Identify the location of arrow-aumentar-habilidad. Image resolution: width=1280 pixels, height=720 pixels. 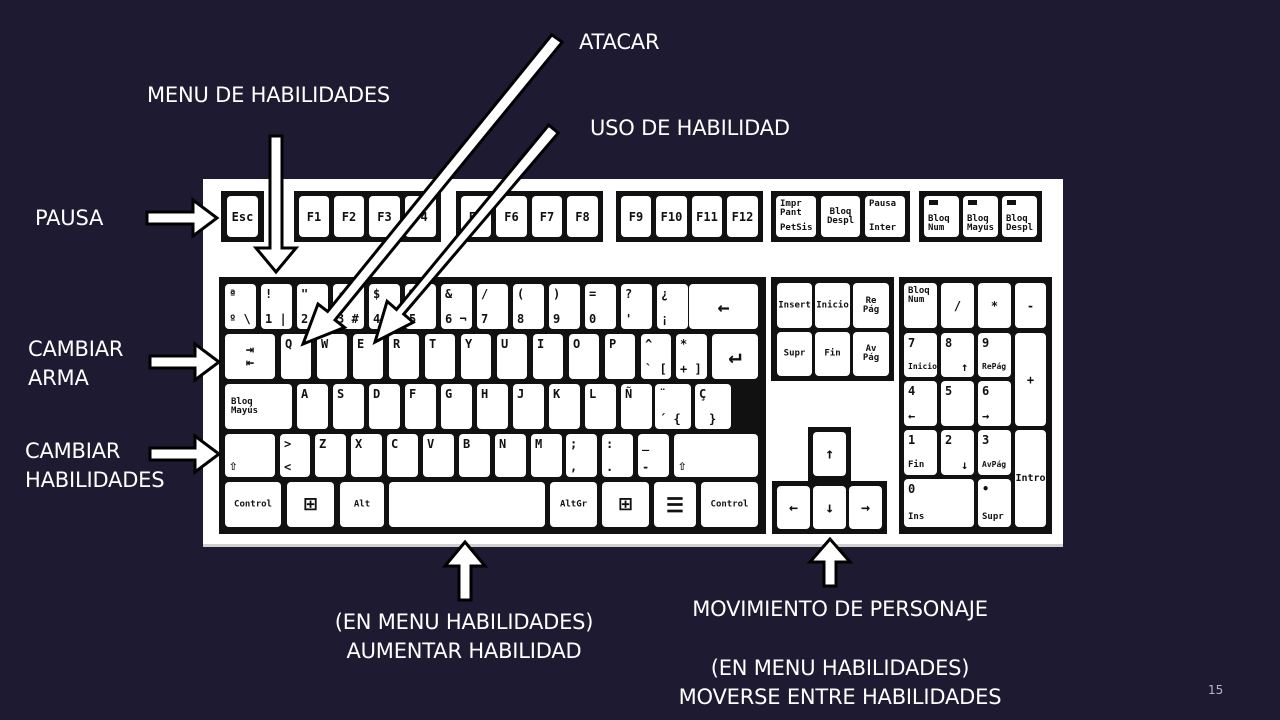
(465, 570).